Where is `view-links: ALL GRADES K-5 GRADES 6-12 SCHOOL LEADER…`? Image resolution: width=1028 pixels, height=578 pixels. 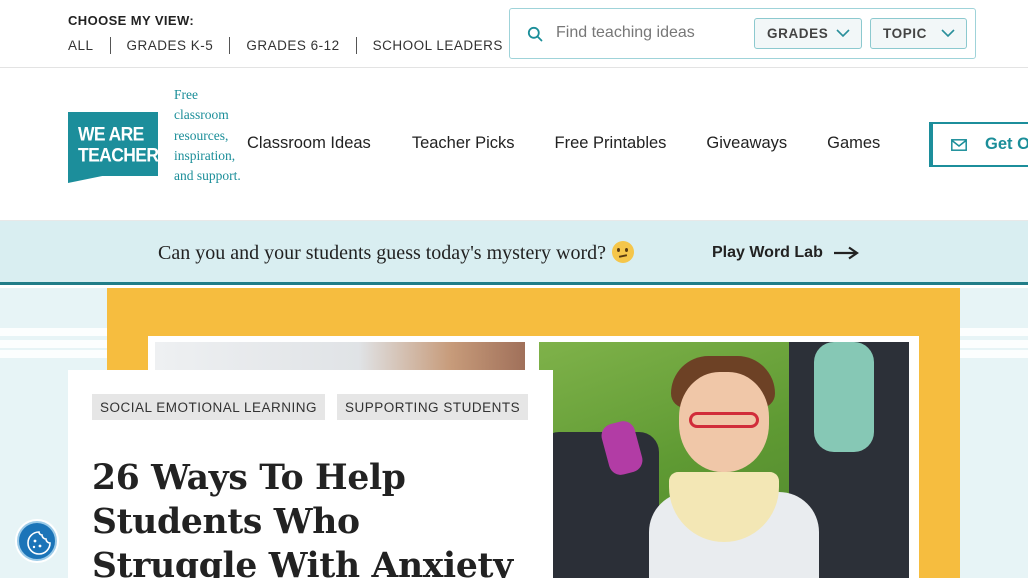
view-links: ALL GRADES K-5 GRADES 6-12 SCHOOL LEADER… is located at coordinates (293, 45).